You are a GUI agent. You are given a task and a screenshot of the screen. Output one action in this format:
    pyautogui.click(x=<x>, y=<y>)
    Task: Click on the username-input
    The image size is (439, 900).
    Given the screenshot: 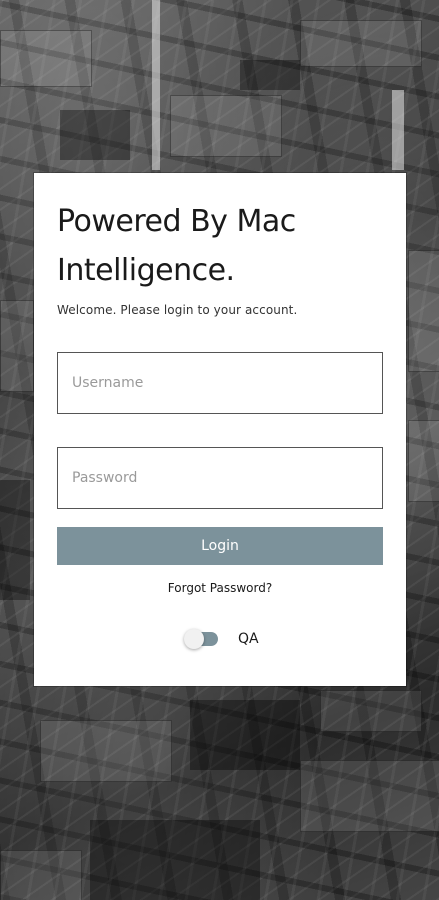 What is the action you would take?
    pyautogui.click(x=220, y=383)
    